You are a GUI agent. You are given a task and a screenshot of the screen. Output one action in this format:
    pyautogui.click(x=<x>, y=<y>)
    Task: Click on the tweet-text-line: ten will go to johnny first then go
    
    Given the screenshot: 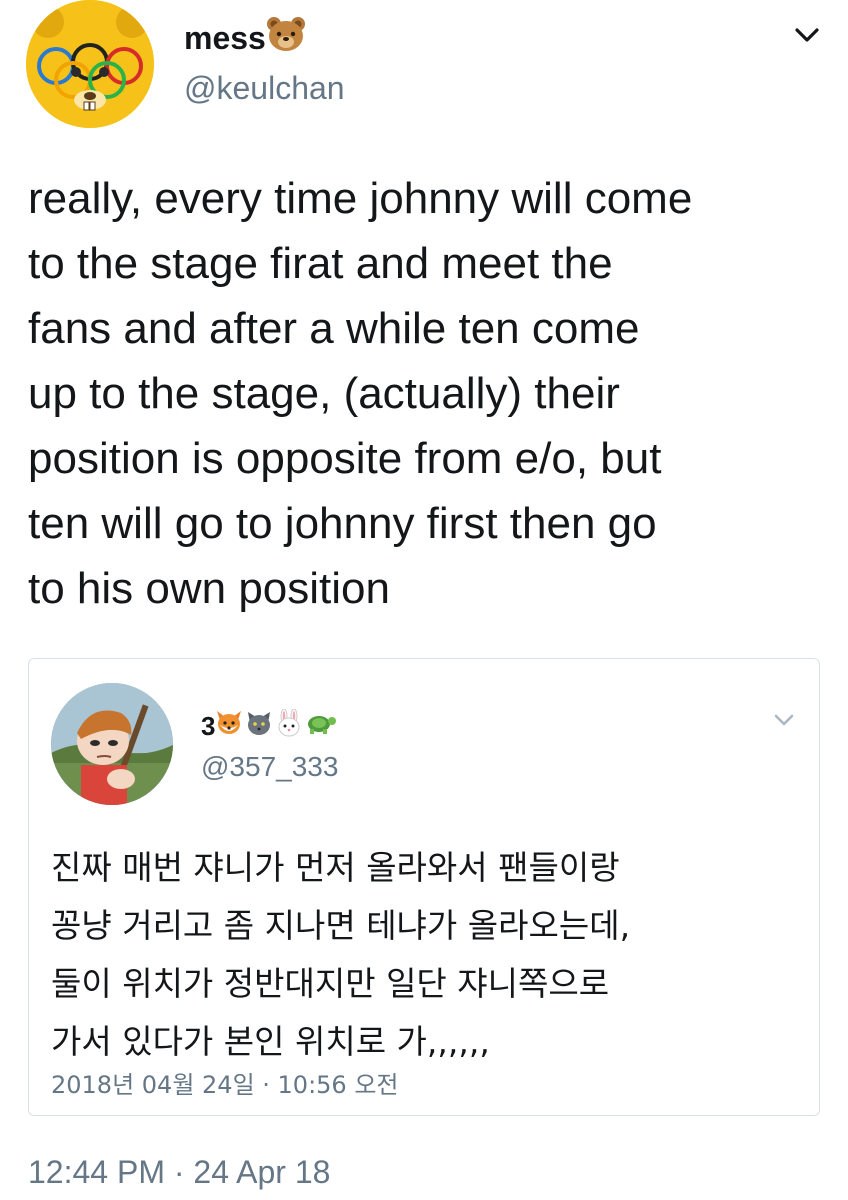 What is the action you would take?
    pyautogui.click(x=342, y=523)
    